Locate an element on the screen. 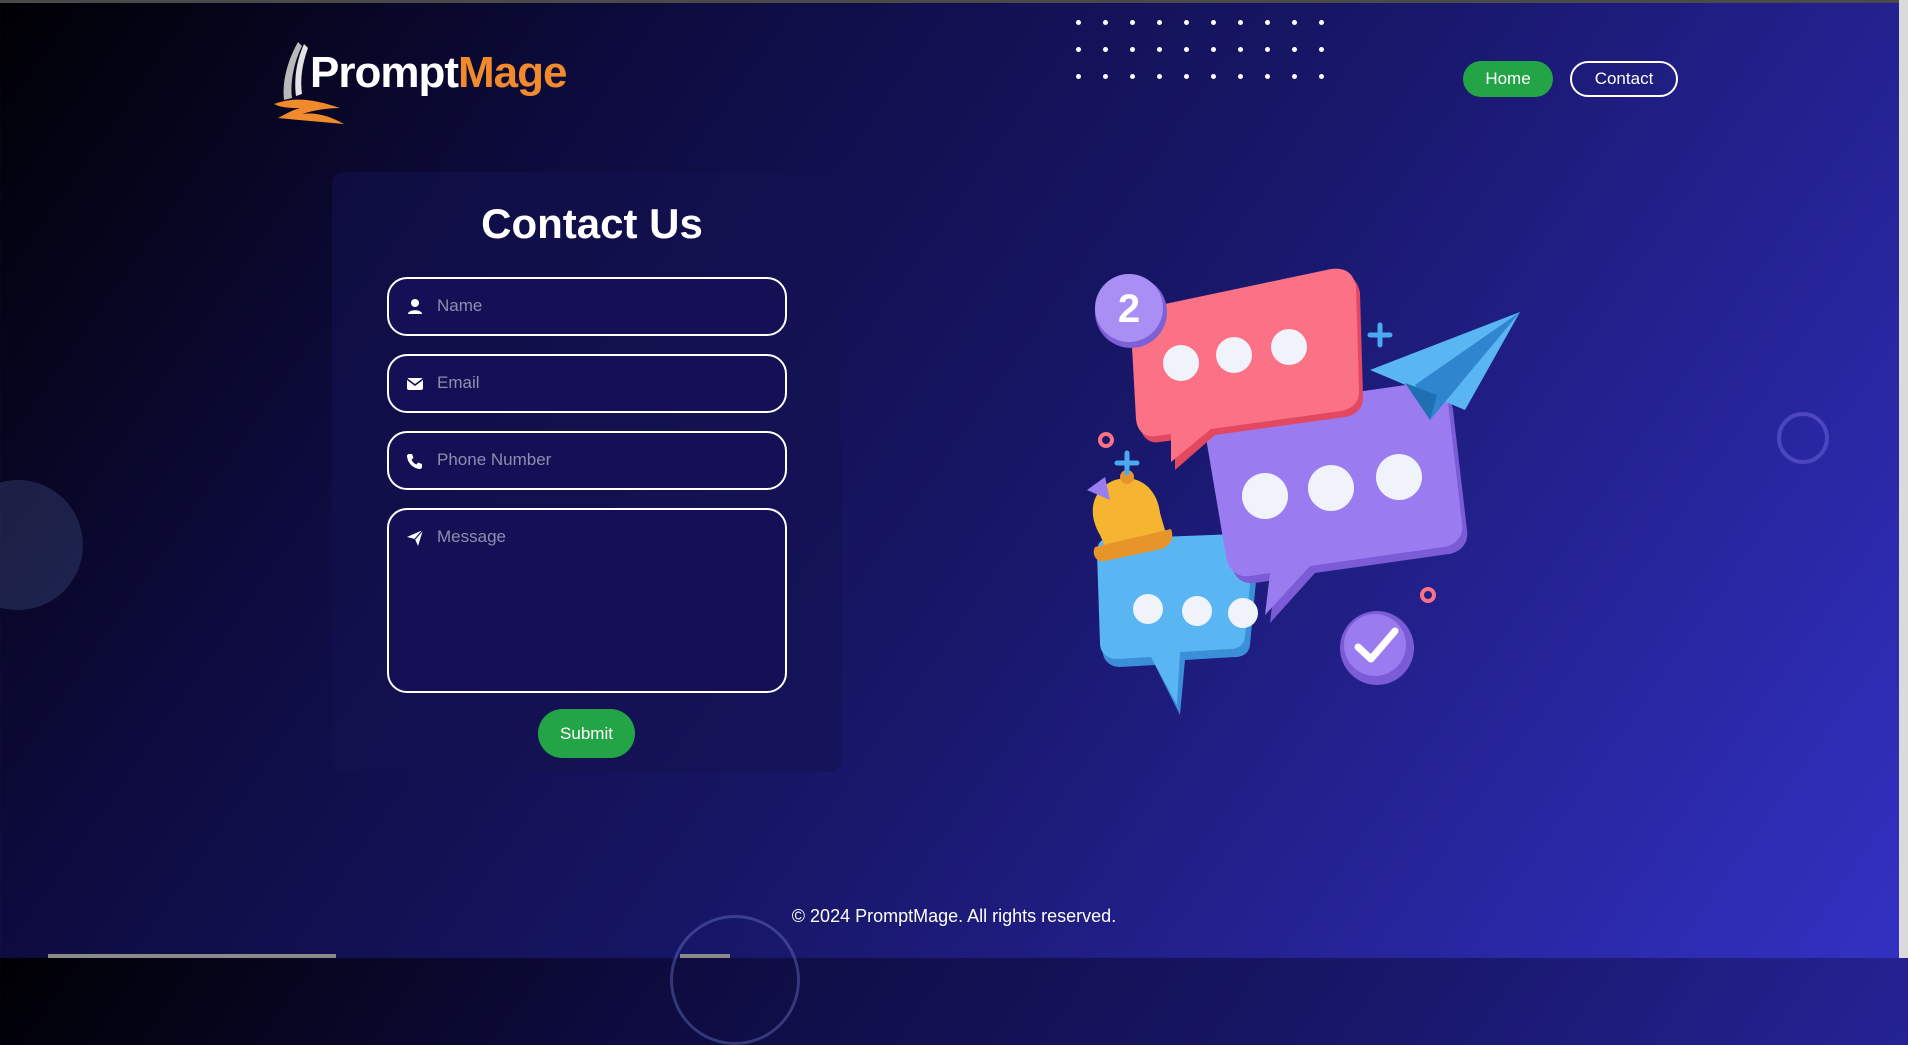 The image size is (1908, 1045). nav-home-button: Home is located at coordinates (1508, 79).